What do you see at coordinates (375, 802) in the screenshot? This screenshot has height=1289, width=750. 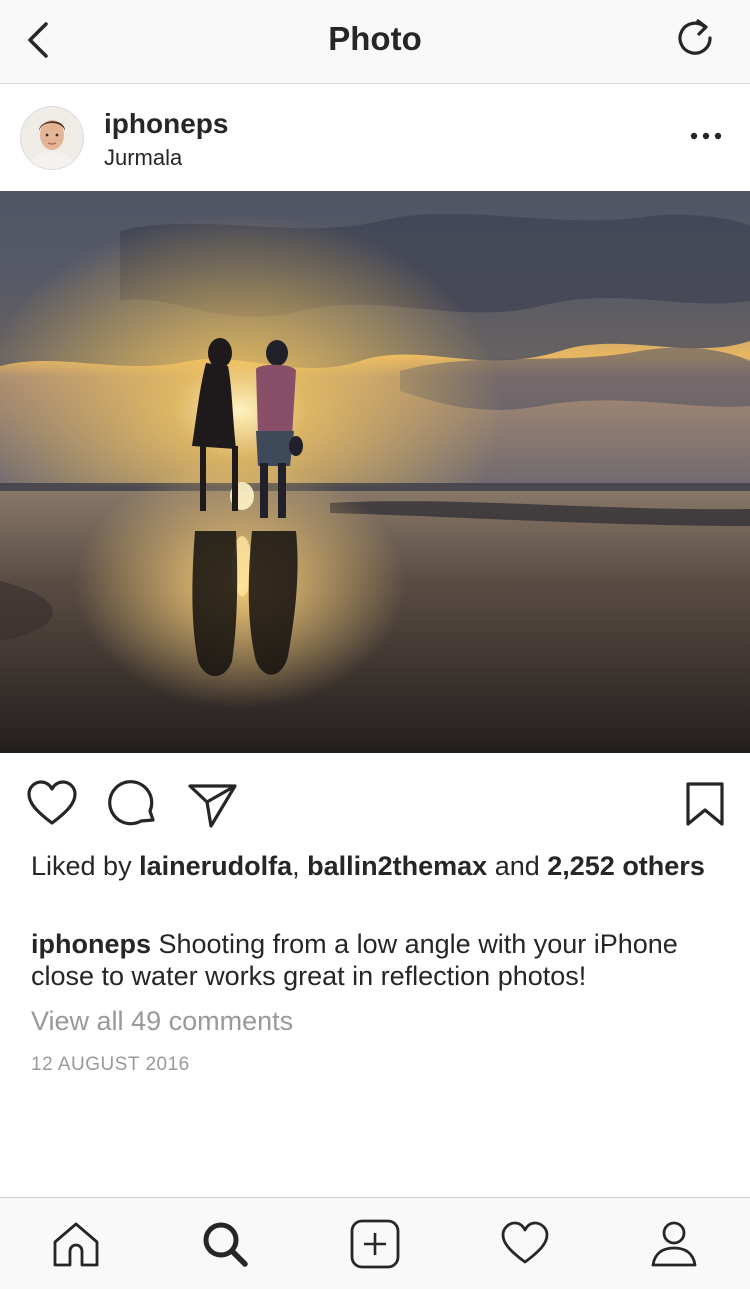 I see `post-actions` at bounding box center [375, 802].